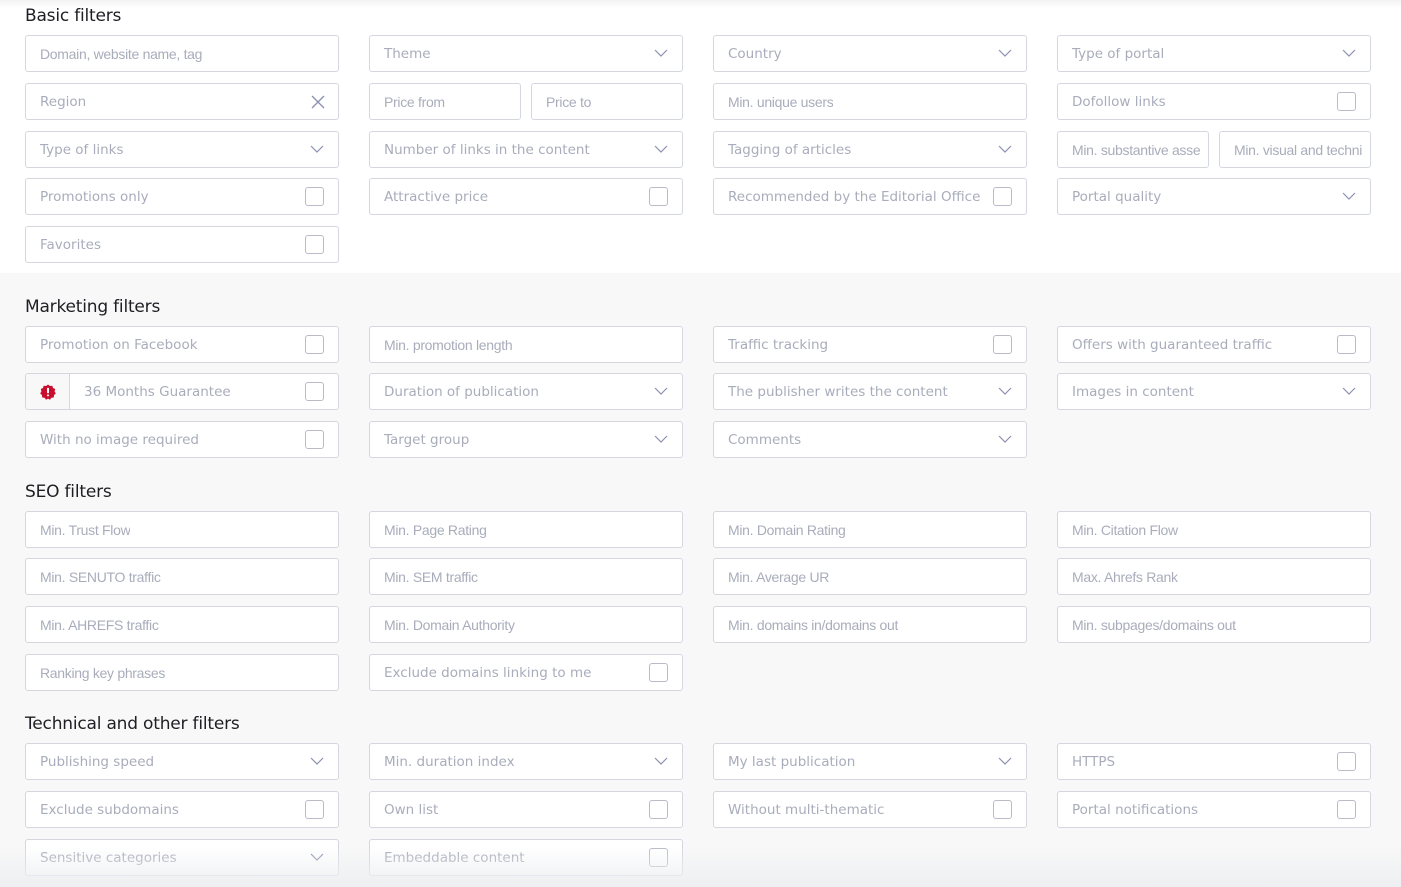  I want to click on citation-flow-input: Min. Citation Flow, so click(1214, 529).